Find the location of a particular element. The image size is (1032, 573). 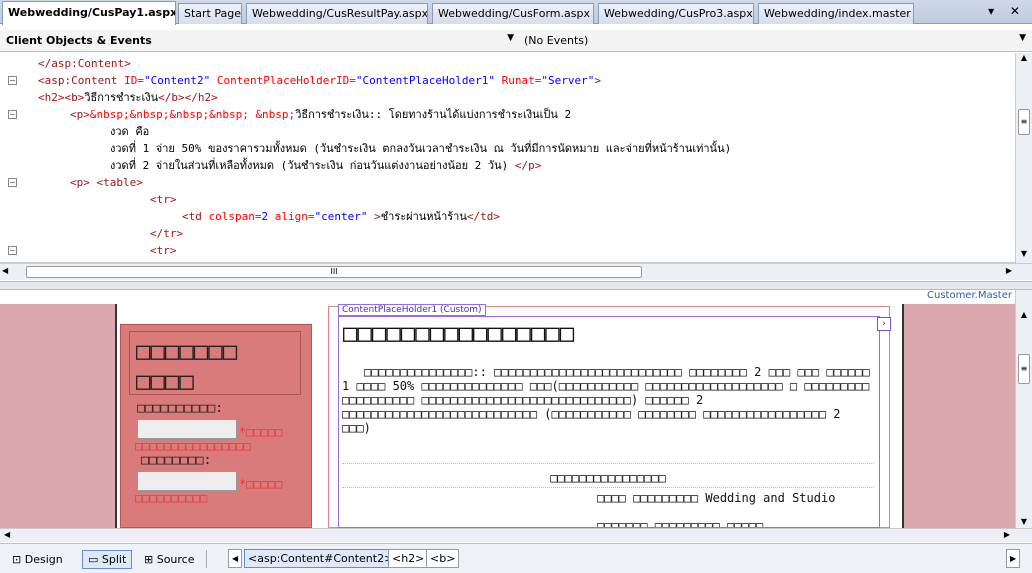

code-token: align= is located at coordinates (291, 216).